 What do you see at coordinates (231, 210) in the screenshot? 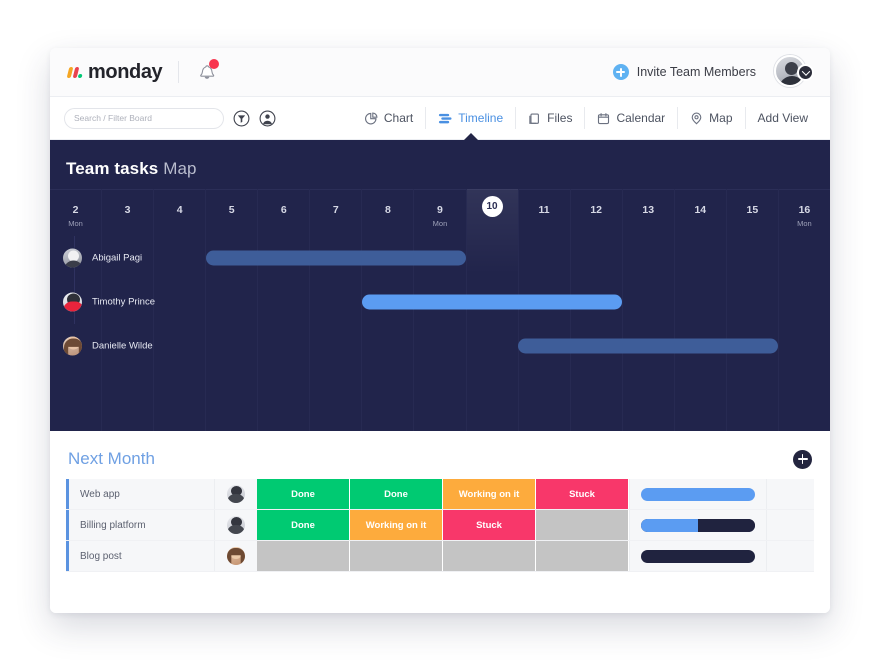
I see `day-number: 5` at bounding box center [231, 210].